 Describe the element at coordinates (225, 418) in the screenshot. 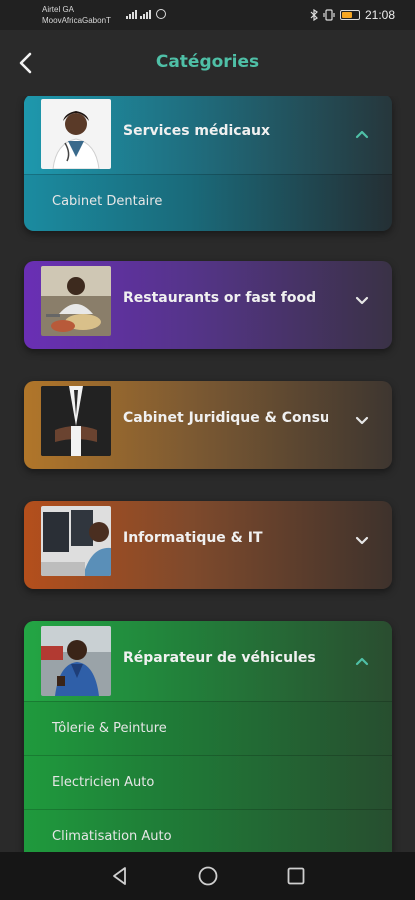

I see `category-label: Cabinet Juridique & Consulting` at that location.